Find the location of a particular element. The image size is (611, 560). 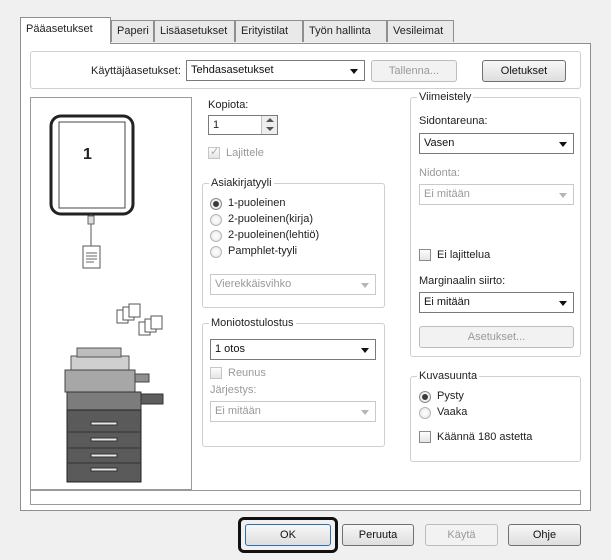

tab-label: Lisäasetukset is located at coordinates (194, 31).